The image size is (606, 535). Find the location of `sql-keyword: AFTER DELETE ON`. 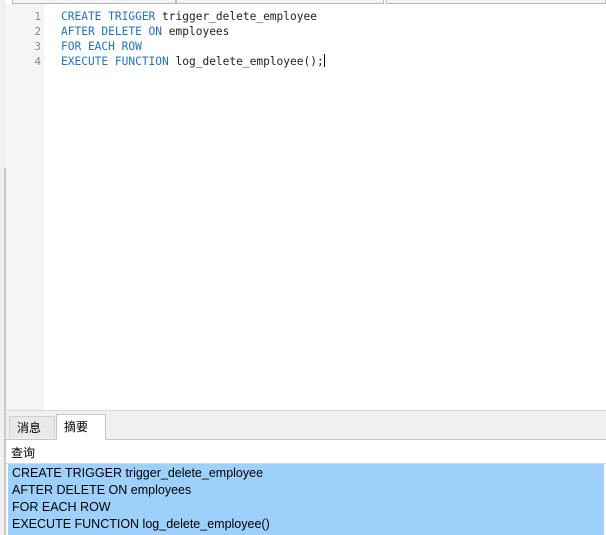

sql-keyword: AFTER DELETE ON is located at coordinates (112, 31).